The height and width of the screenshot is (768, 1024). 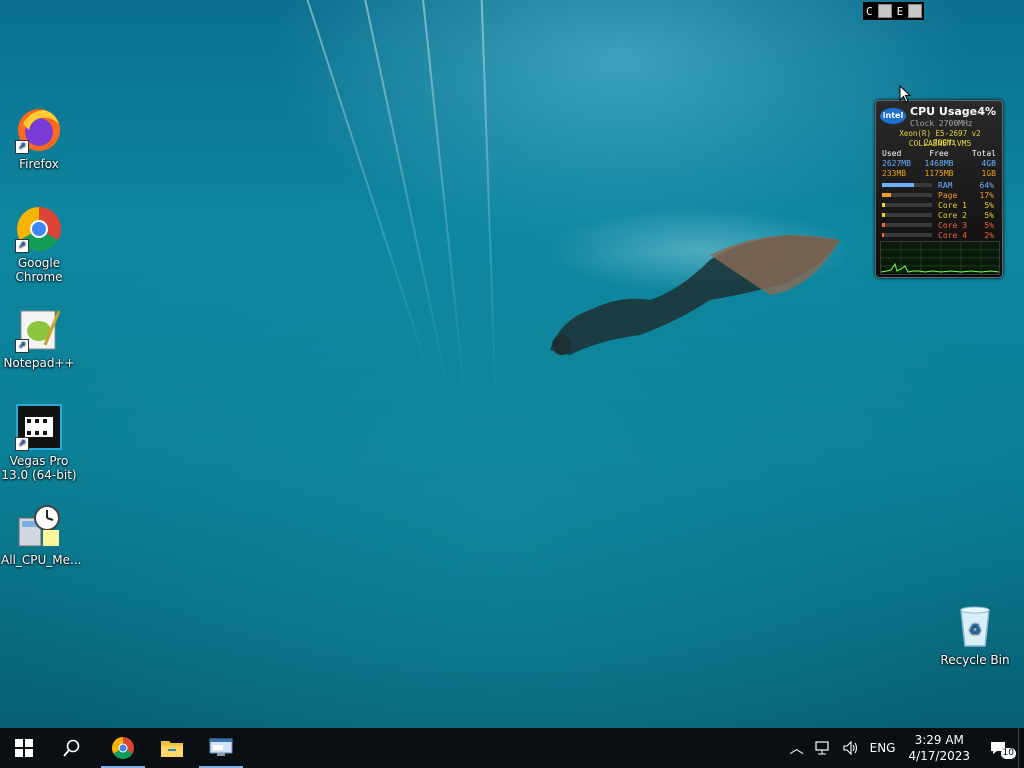 I want to click on cpu-gadget-minibar: C E, so click(x=894, y=11).